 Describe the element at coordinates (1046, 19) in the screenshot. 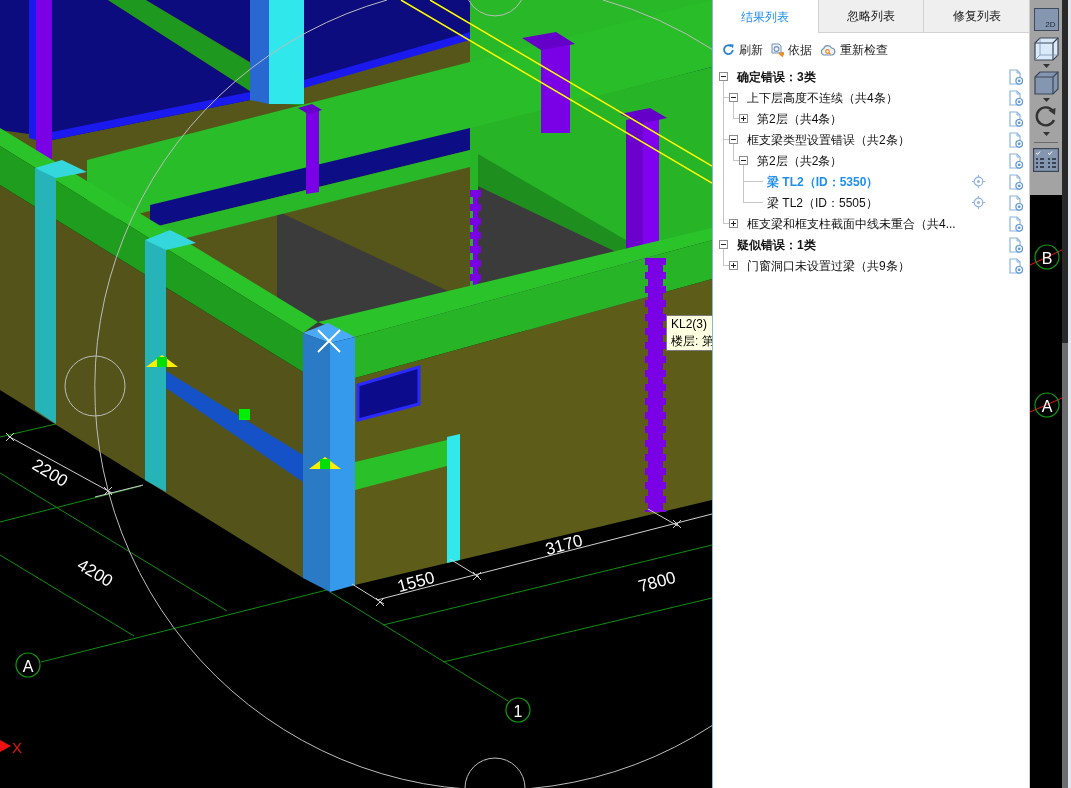

I see `view-2d-button: 2D` at that location.